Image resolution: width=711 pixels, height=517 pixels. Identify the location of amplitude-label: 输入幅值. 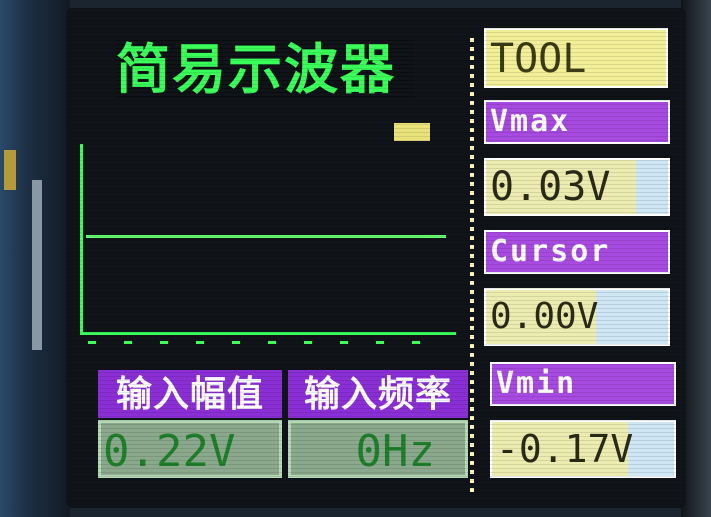
(190, 394).